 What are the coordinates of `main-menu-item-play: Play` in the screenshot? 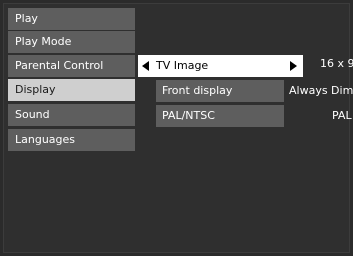 It's located at (71, 19).